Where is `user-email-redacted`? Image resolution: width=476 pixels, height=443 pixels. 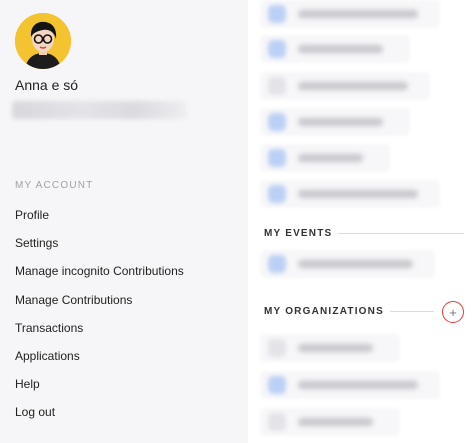
user-email-redacted is located at coordinates (99, 110).